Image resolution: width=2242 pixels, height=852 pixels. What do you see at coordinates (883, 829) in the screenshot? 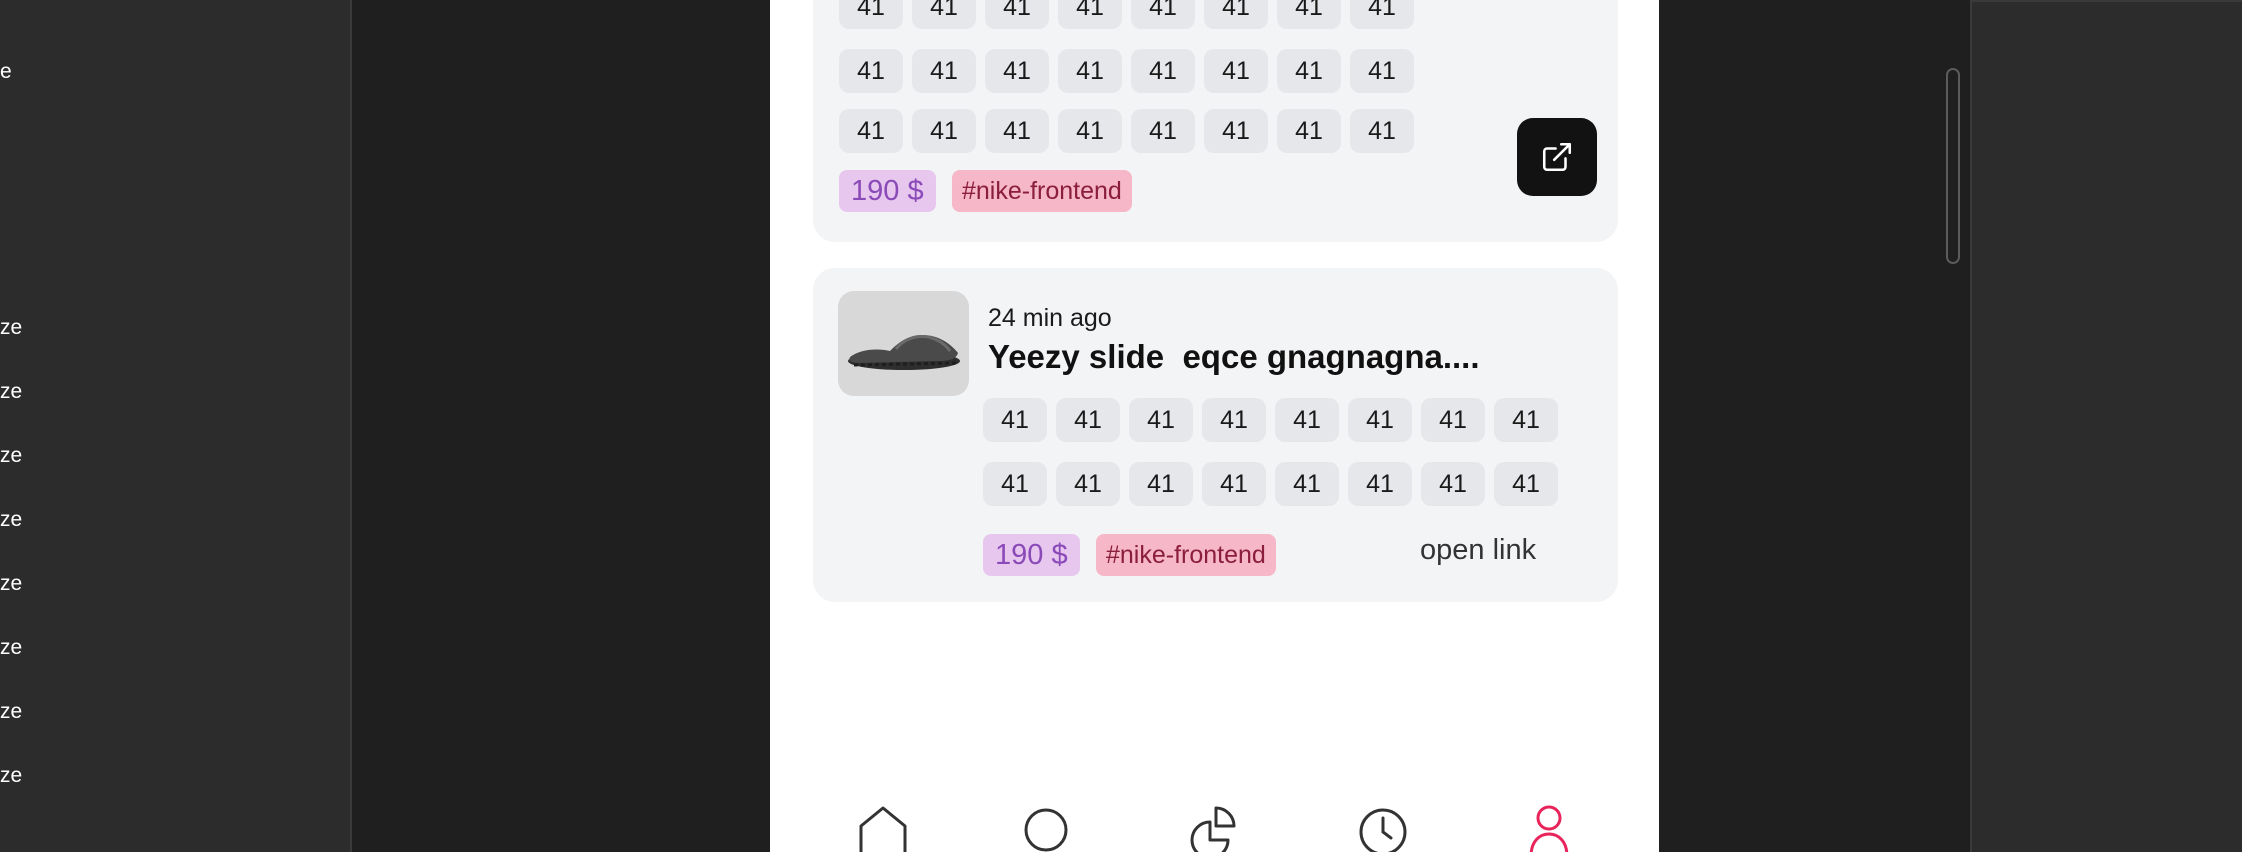
I see `home-icon` at bounding box center [883, 829].